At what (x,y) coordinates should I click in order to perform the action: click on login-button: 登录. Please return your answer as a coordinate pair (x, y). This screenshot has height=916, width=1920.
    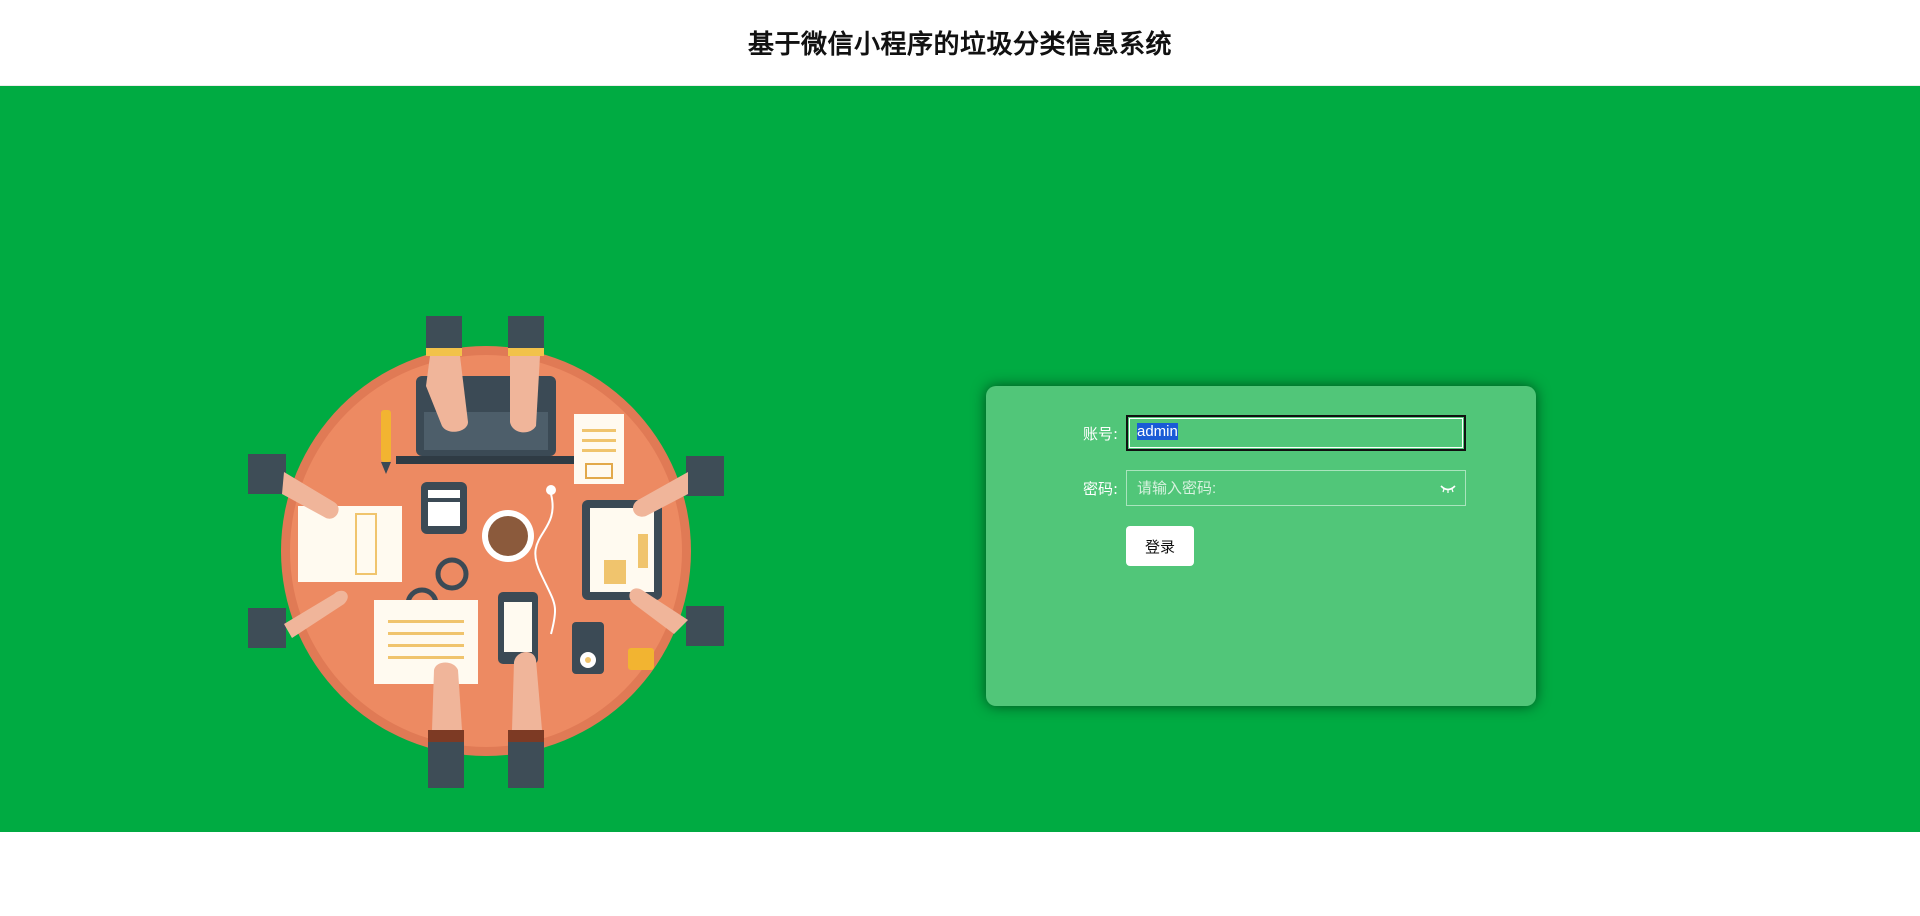
    Looking at the image, I should click on (1160, 546).